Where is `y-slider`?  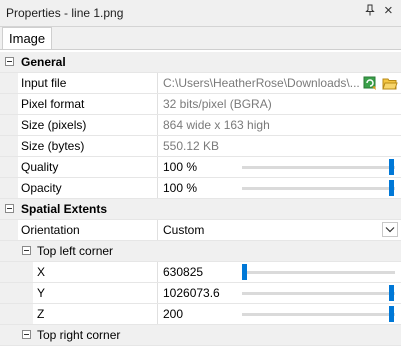
y-slider is located at coordinates (318, 293).